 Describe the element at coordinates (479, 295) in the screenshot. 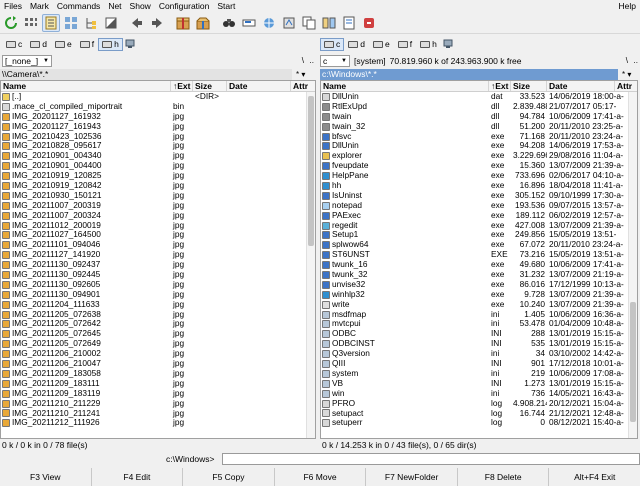

I see `file-row: winhlp32 exe 9.728 13/07/2009 21:39-a-` at that location.